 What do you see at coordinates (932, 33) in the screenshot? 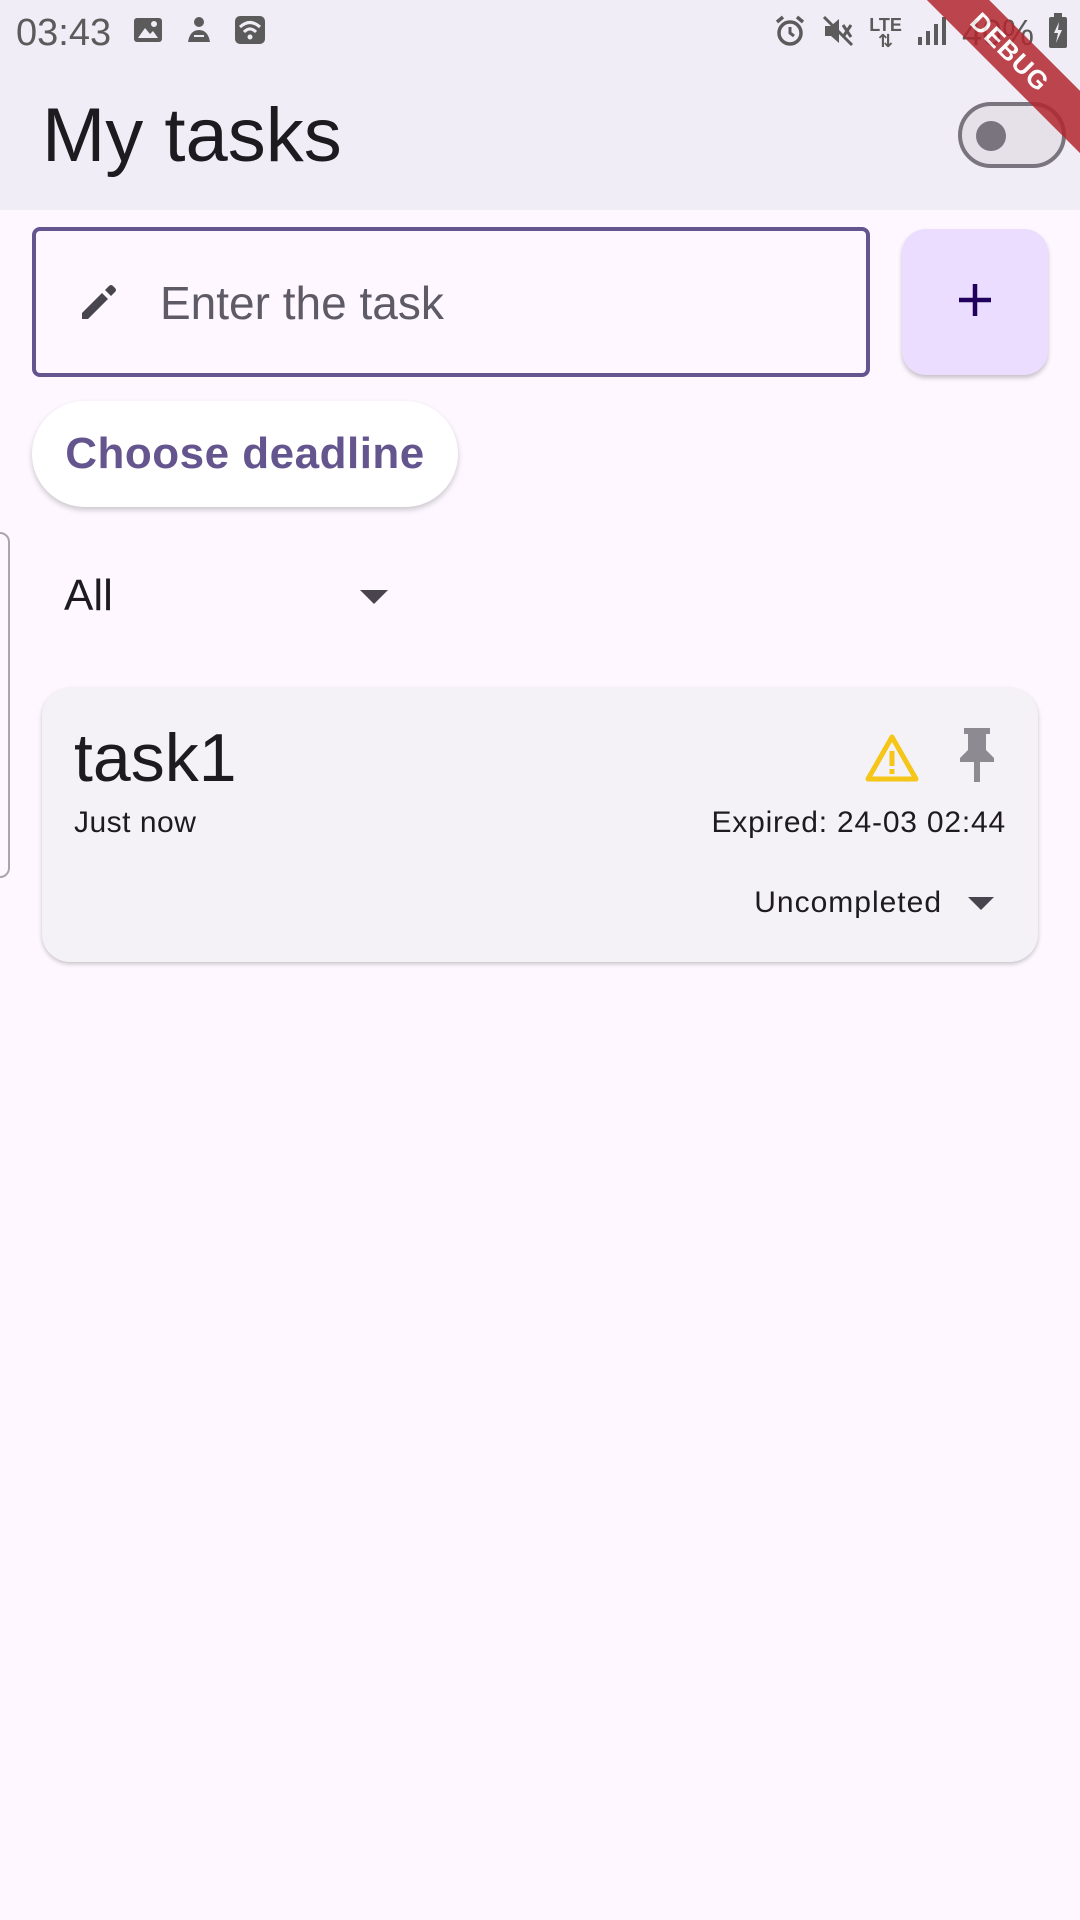
I see `signal-icon` at bounding box center [932, 33].